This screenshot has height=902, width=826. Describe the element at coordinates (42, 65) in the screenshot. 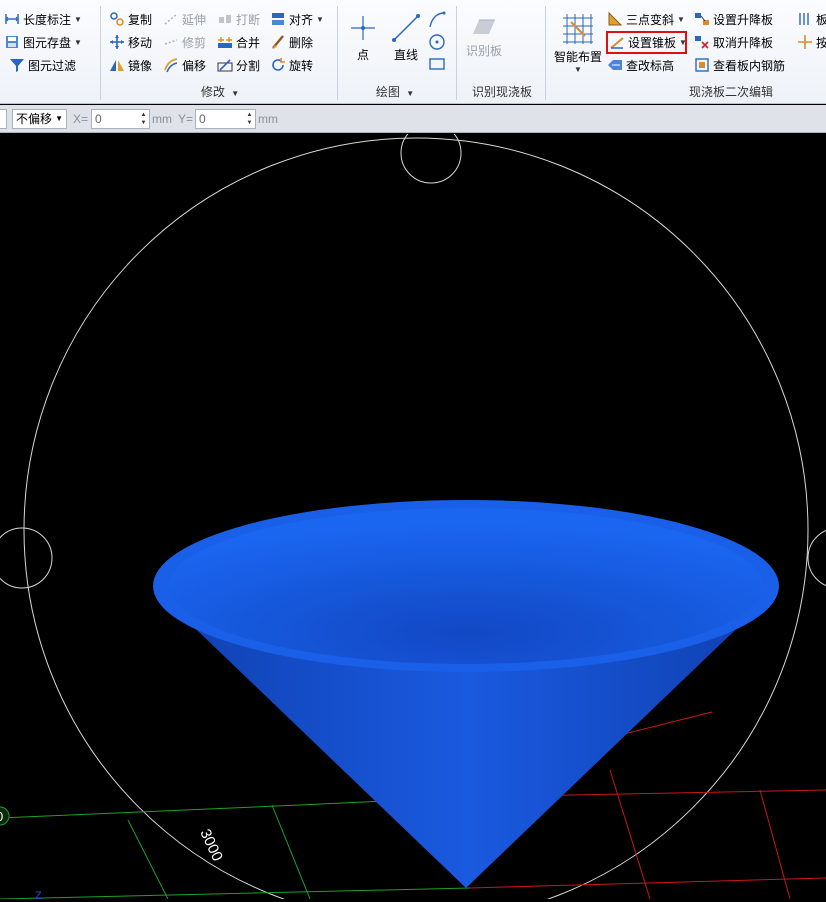

I see `filter-element-button: 图元过滤` at that location.